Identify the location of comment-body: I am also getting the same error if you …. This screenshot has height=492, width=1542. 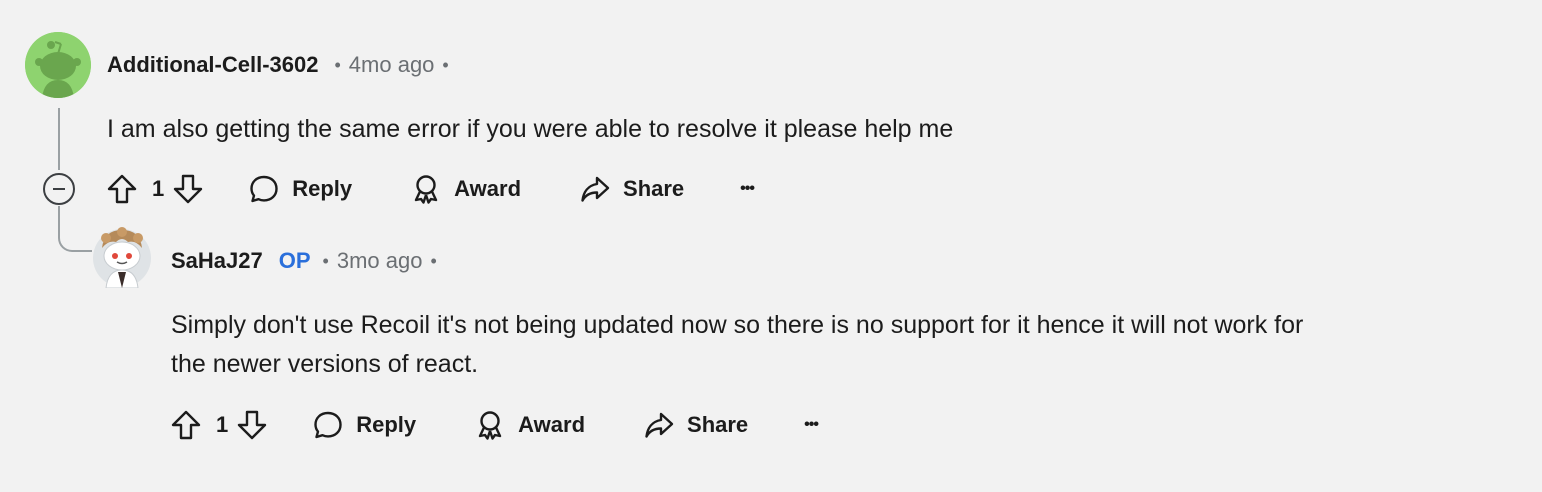
(530, 129).